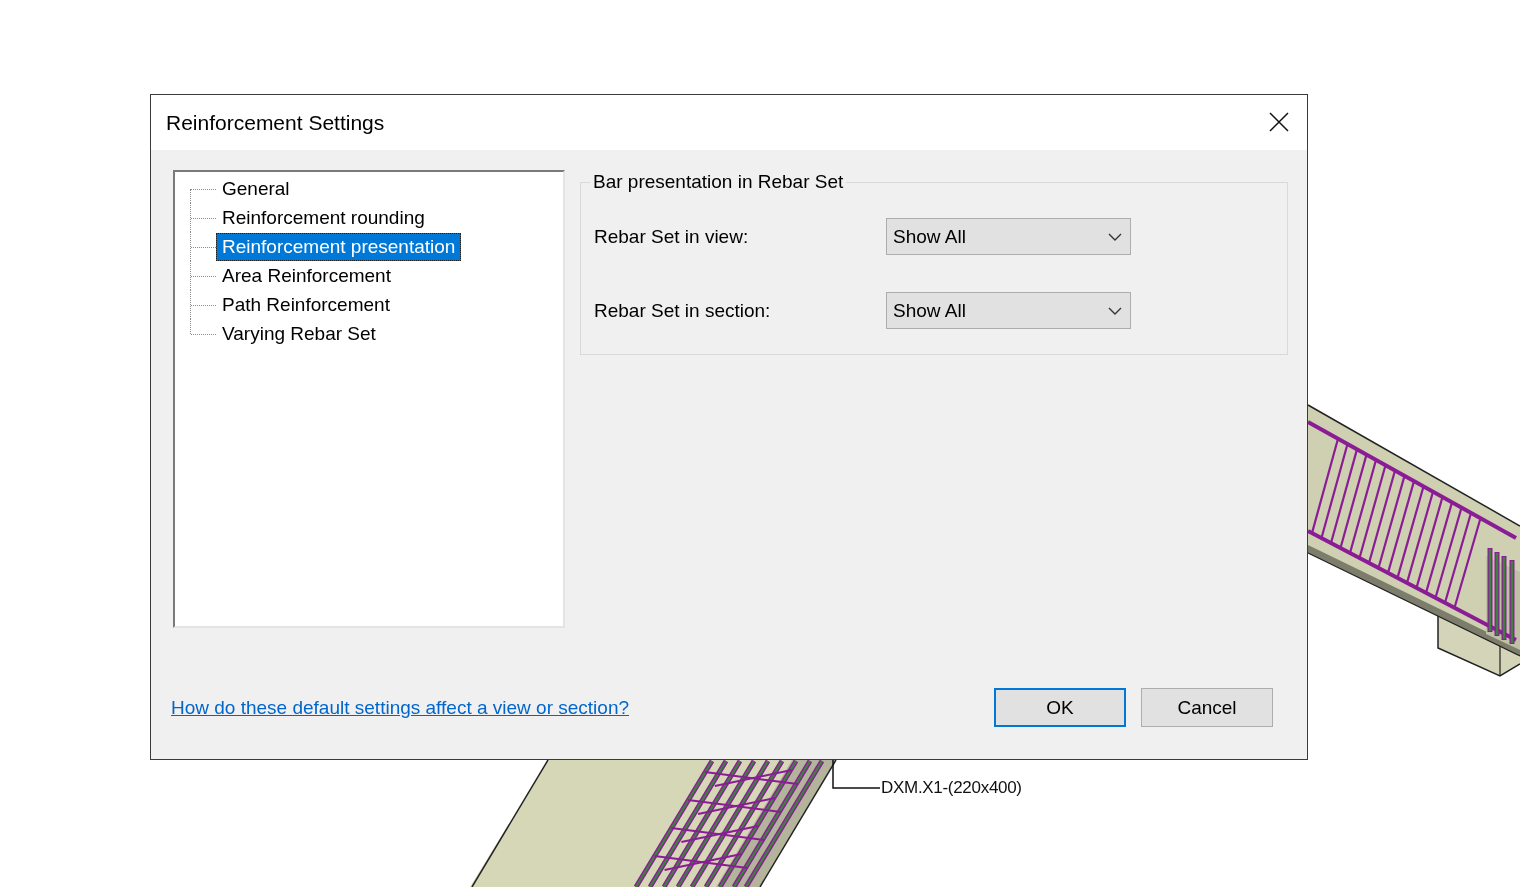 The width and height of the screenshot is (1520, 887). What do you see at coordinates (718, 182) in the screenshot?
I see `group-title: Bar presentation in Rebar Set` at bounding box center [718, 182].